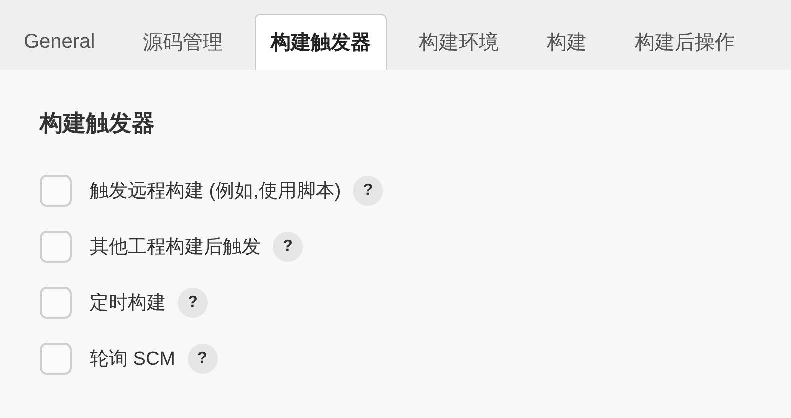  Describe the element at coordinates (98, 123) in the screenshot. I see `section-title: 构建触发器` at that location.